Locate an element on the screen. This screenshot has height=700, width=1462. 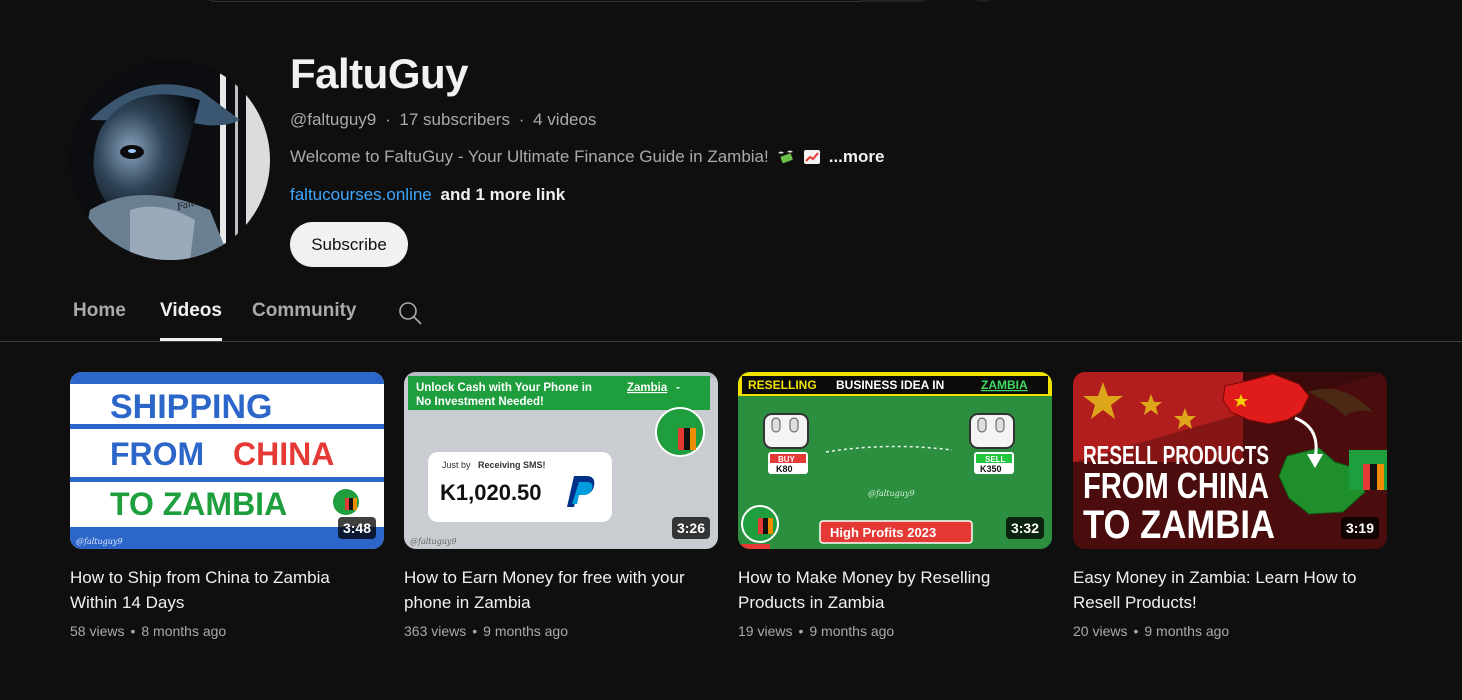
tab-videos: Videos is located at coordinates (191, 320).